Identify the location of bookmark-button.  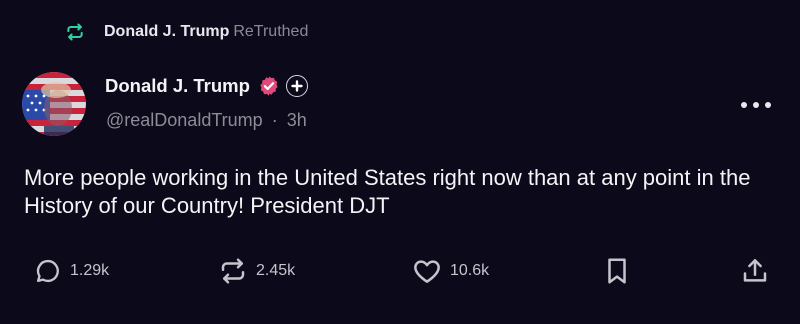
(617, 271).